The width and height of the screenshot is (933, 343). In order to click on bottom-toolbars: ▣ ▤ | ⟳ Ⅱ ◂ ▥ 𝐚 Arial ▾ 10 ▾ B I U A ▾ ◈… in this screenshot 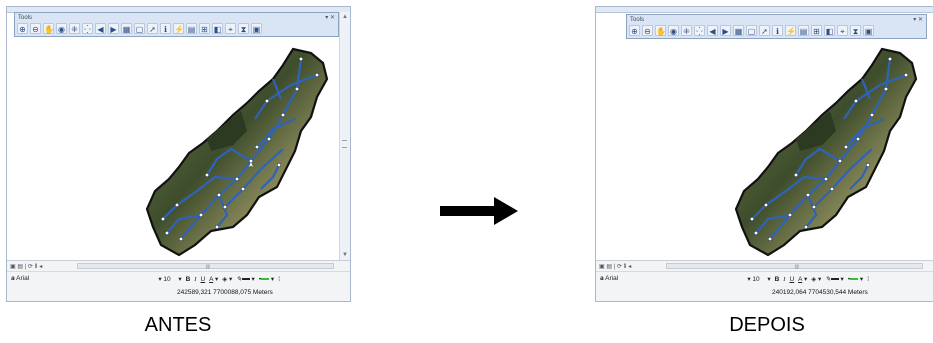, I will do `click(764, 280)`.